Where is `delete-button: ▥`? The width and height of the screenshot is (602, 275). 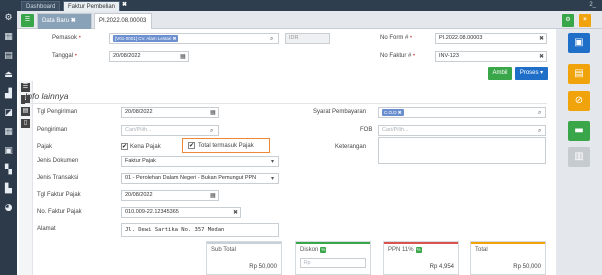 delete-button: ▥ is located at coordinates (579, 157).